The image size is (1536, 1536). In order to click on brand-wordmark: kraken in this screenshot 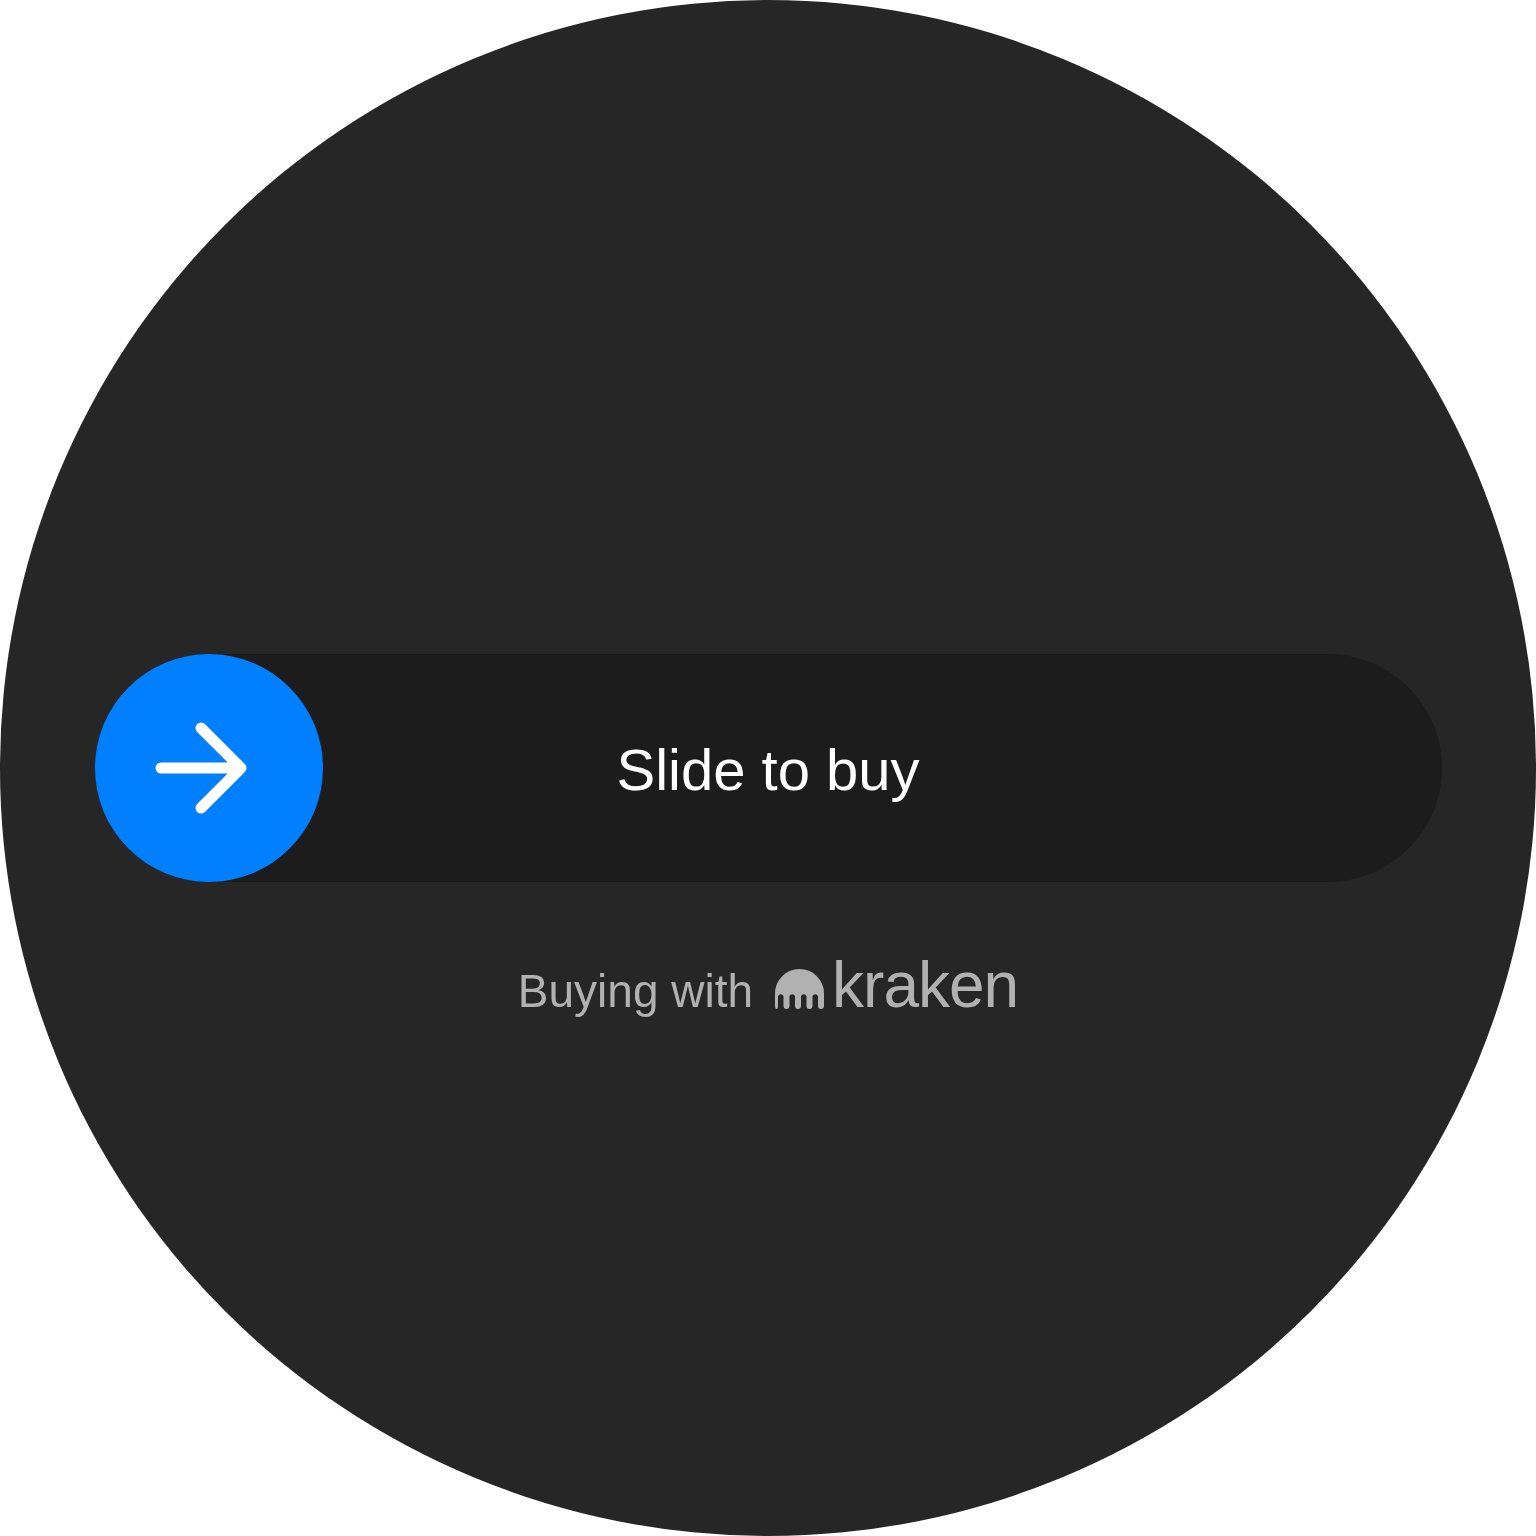, I will do `click(925, 986)`.